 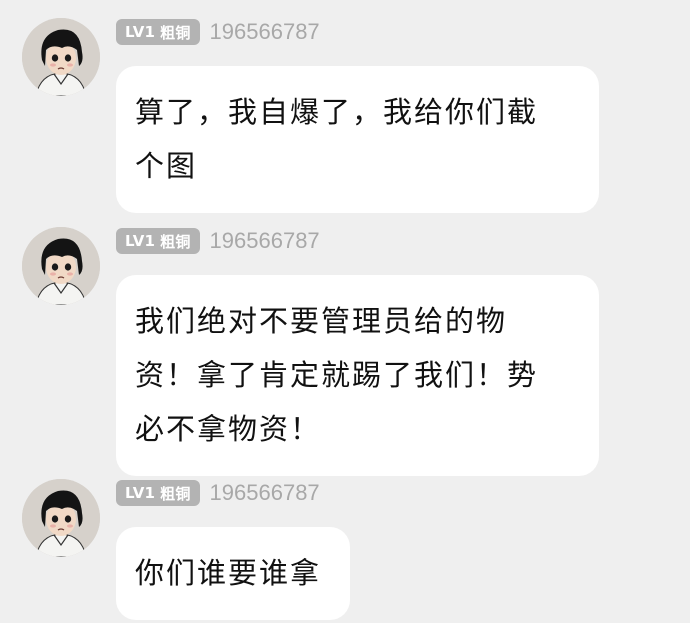 I want to click on message-line: 必不拿物资！, so click(x=228, y=429).